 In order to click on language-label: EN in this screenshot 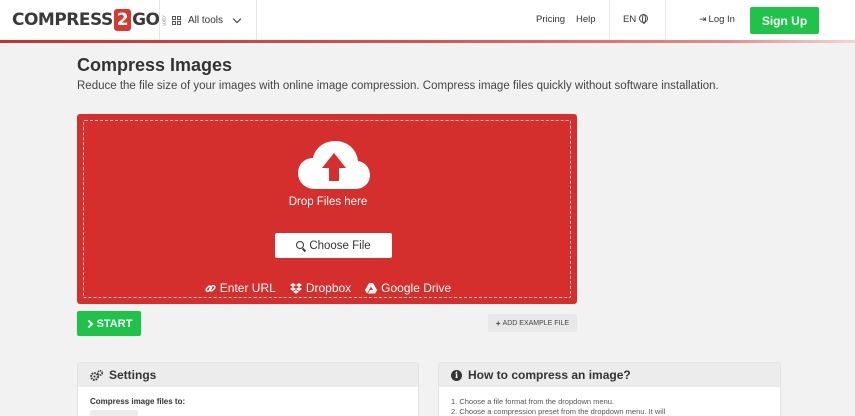, I will do `click(630, 19)`.